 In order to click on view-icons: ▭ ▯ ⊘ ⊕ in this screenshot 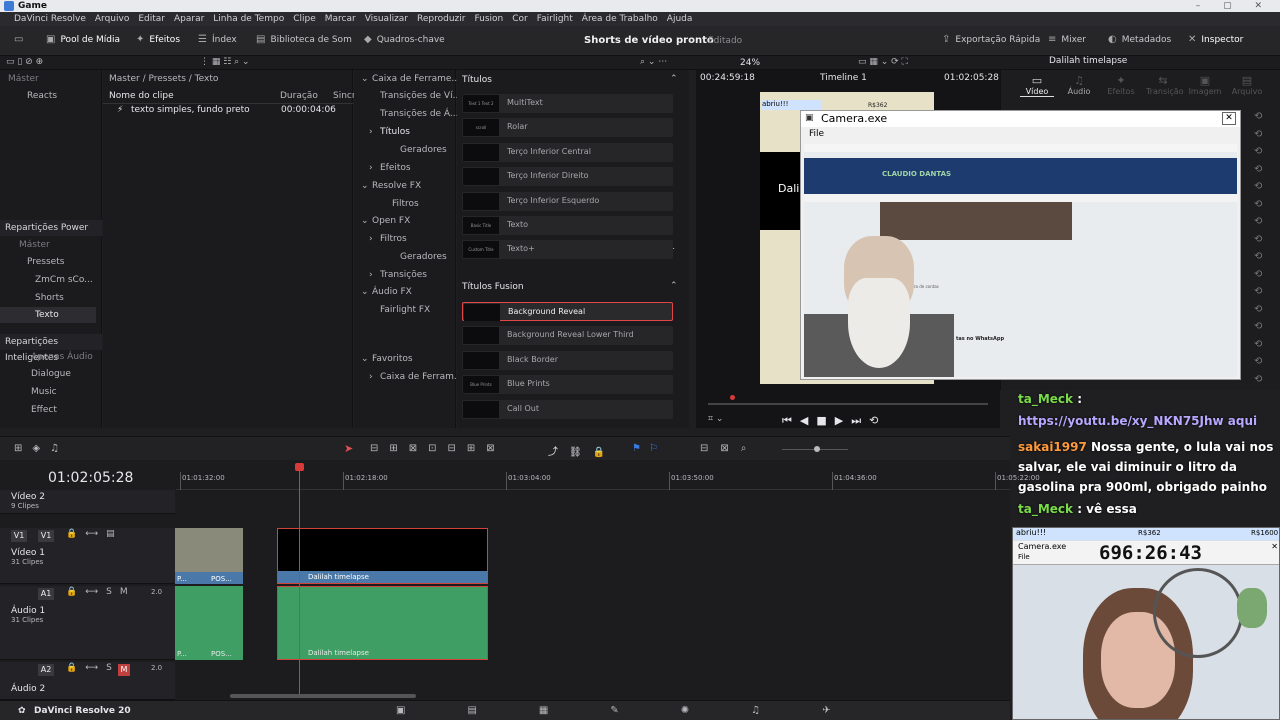, I will do `click(24, 62)`.